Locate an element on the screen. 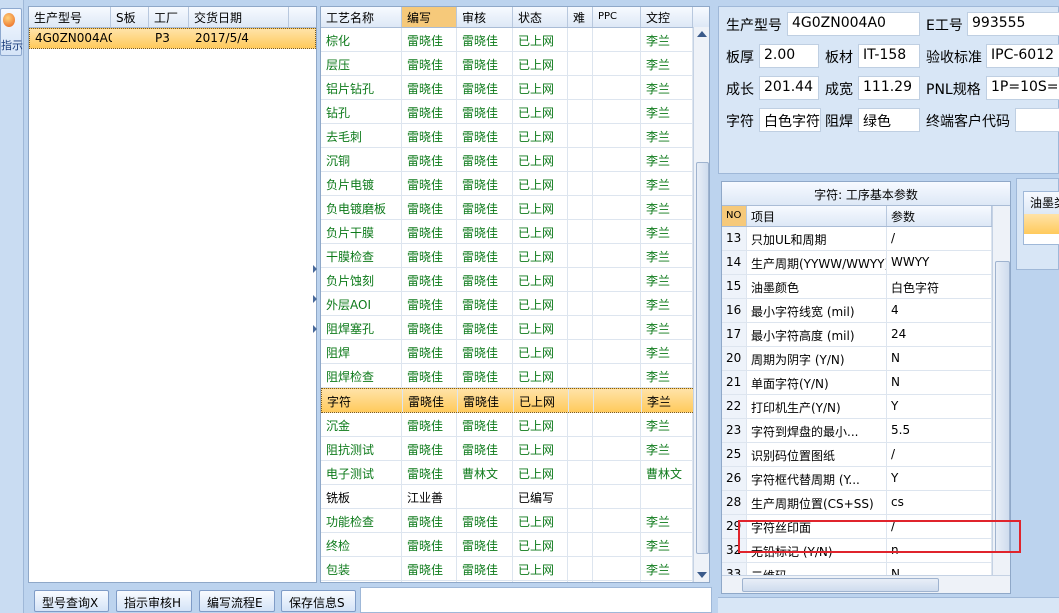  cell-process-name: 阻焊检查 is located at coordinates (361, 375).